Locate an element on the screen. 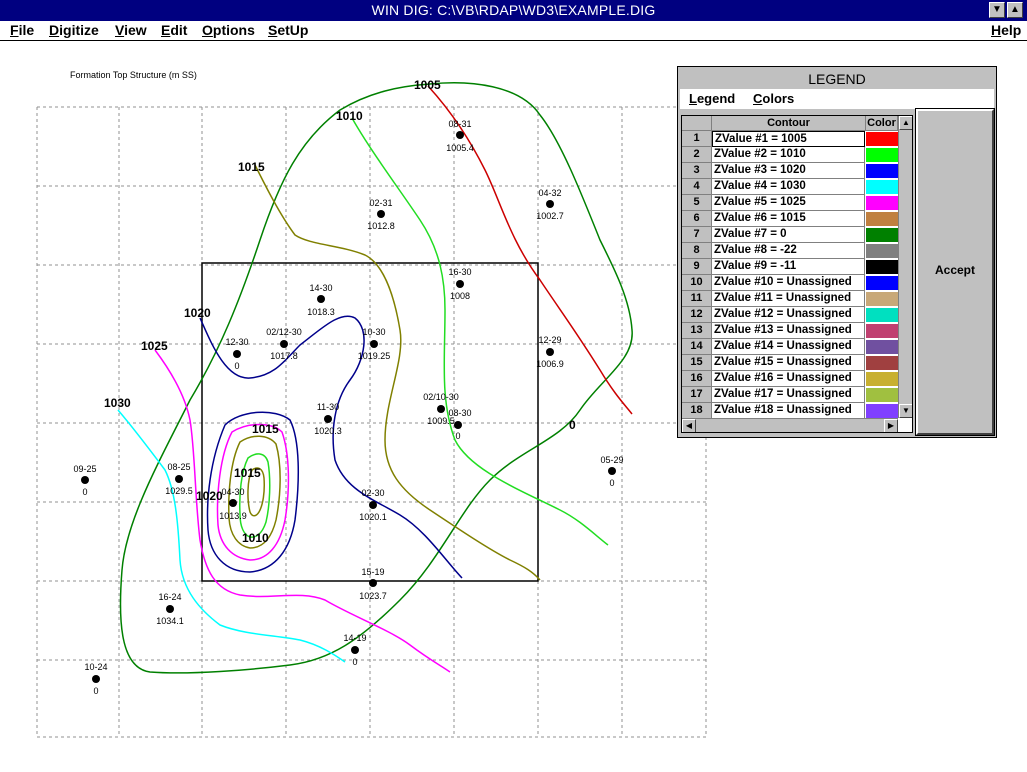 The width and height of the screenshot is (1027, 772). legend-row: 18 ZValue #18 = Unassigned is located at coordinates (797, 411).